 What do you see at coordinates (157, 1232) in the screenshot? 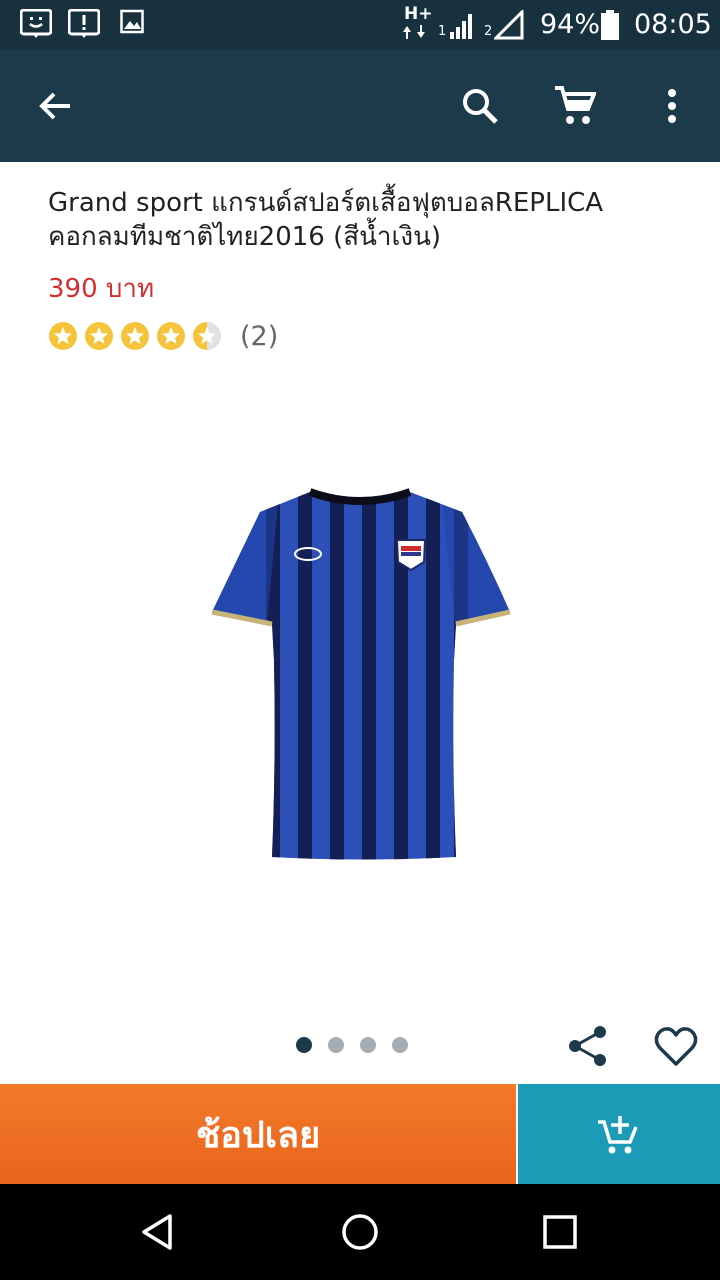
I see `nav-back-icon` at bounding box center [157, 1232].